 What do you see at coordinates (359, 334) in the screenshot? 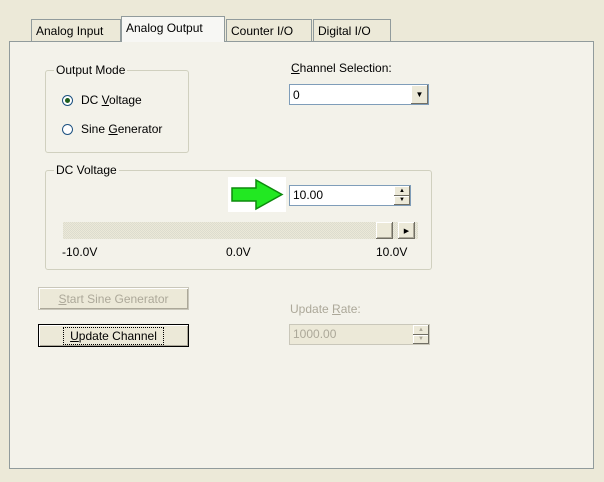
I see `update-rate-spinbox: 1000.00 ▲ ▼` at bounding box center [359, 334].